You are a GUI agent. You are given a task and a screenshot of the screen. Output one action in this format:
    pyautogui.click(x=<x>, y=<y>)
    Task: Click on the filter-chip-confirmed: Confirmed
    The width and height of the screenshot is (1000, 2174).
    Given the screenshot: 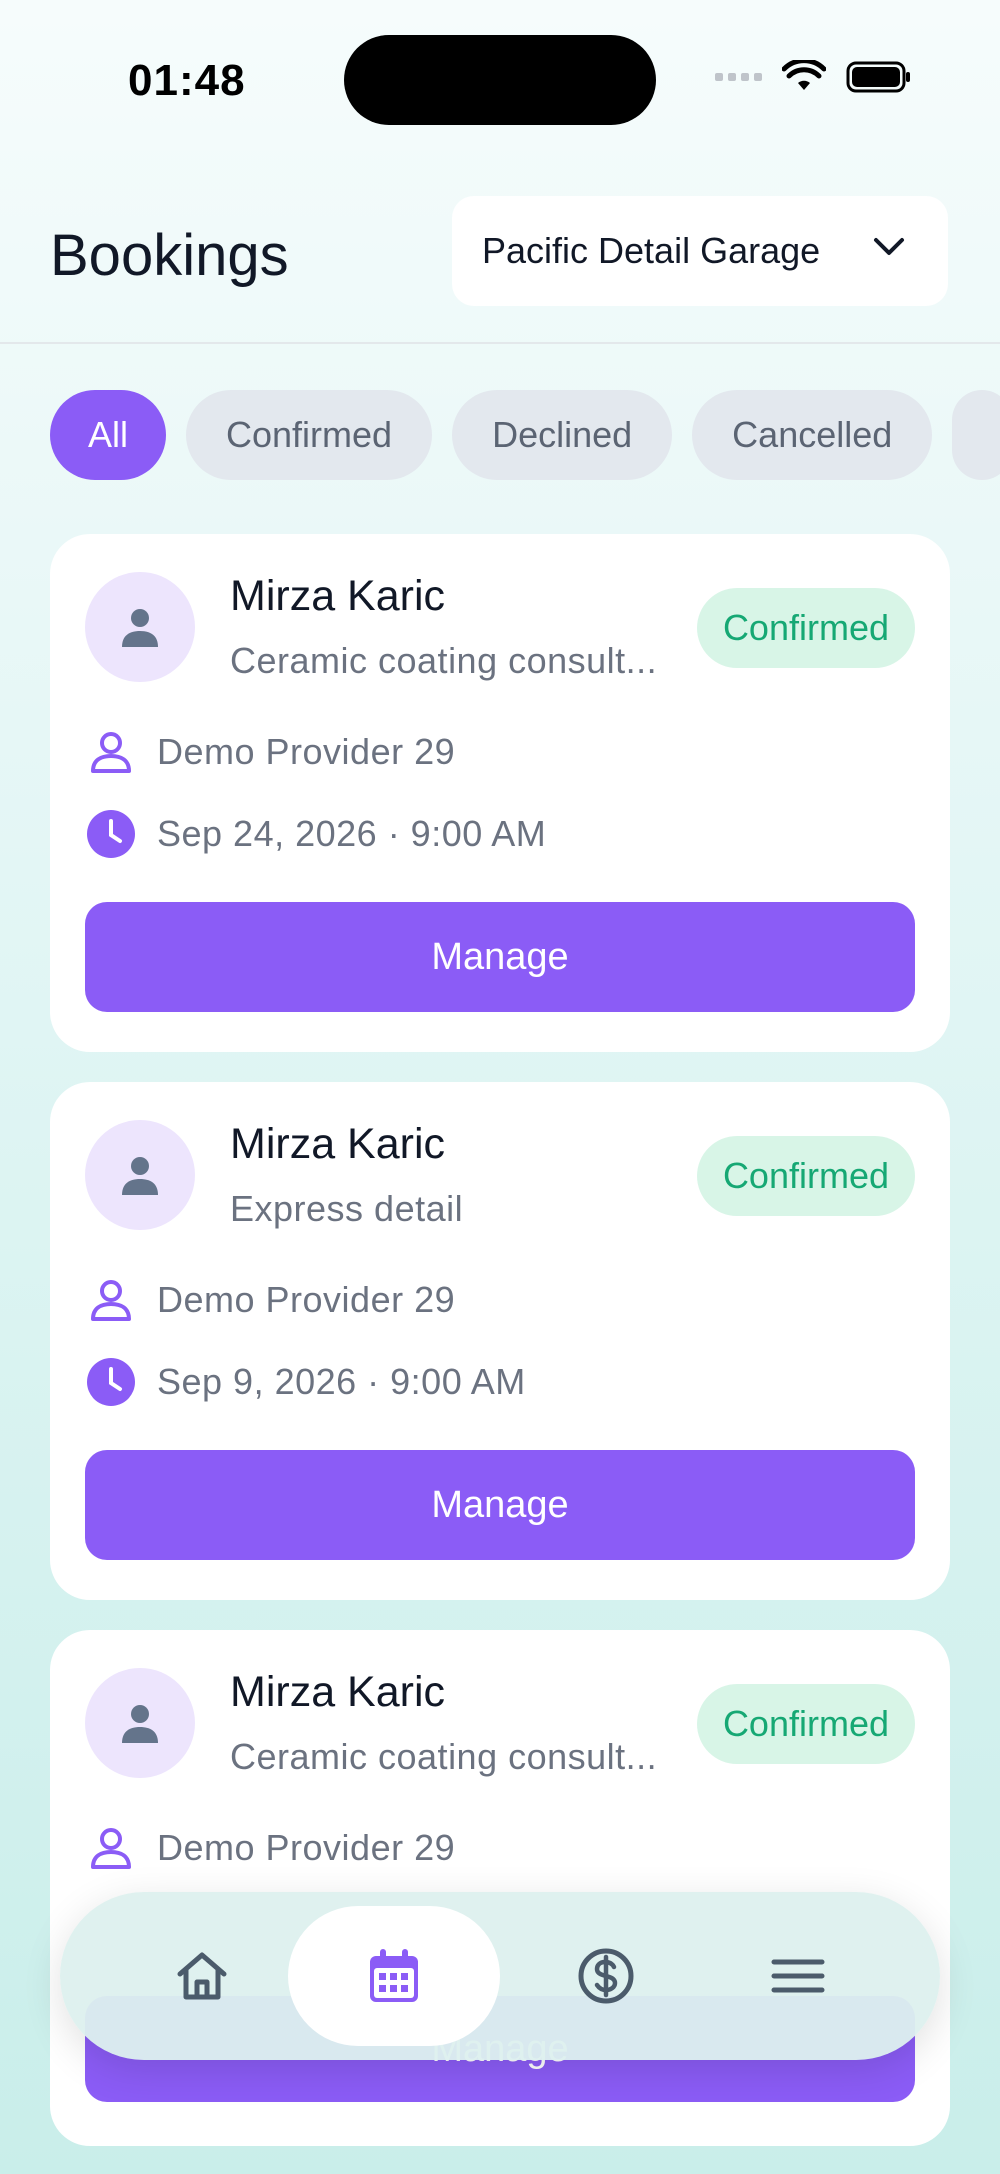 What is the action you would take?
    pyautogui.click(x=309, y=435)
    